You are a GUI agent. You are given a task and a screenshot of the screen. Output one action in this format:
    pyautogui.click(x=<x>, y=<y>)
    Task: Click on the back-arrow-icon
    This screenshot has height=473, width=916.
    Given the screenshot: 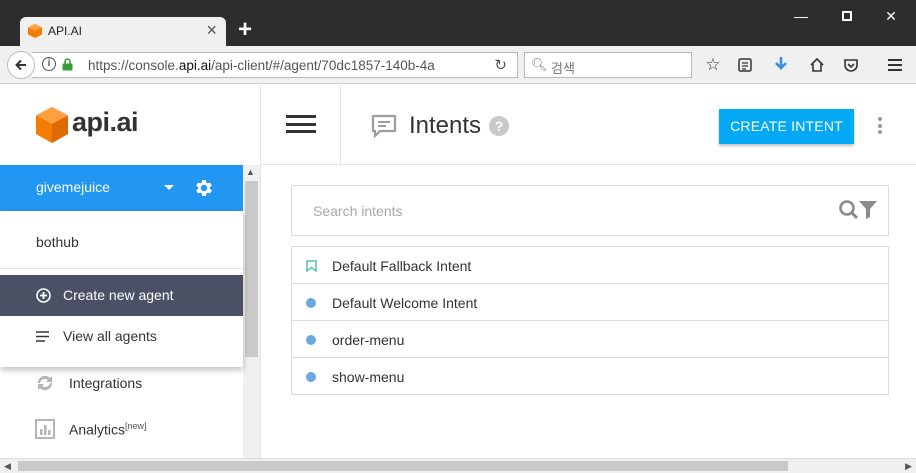 What is the action you would take?
    pyautogui.click(x=20, y=65)
    